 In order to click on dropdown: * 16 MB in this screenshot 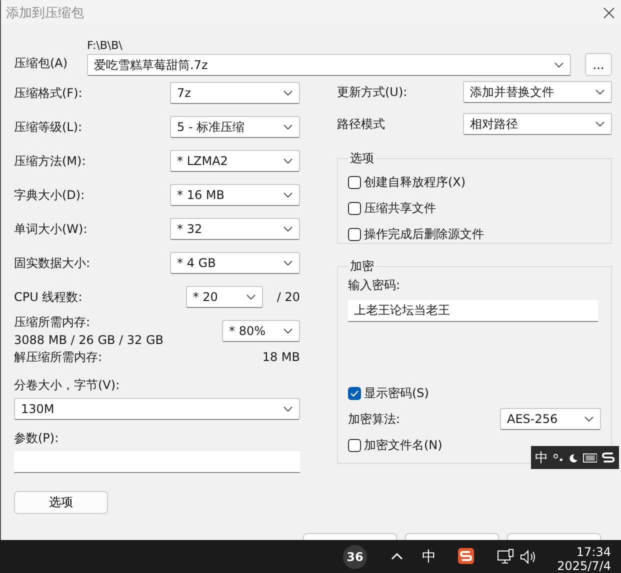, I will do `click(235, 195)`.